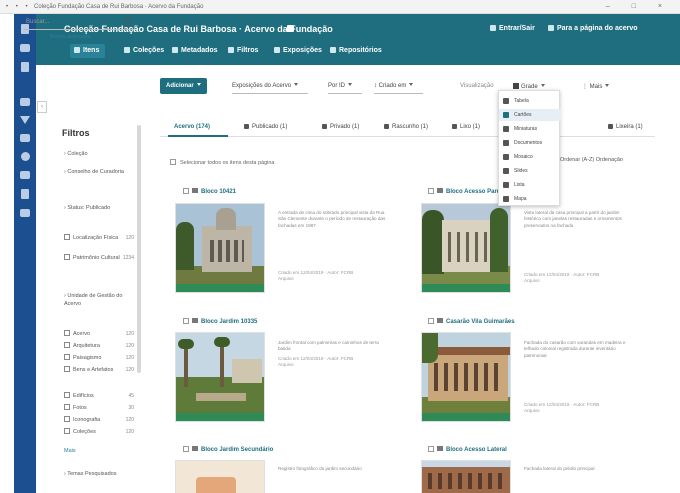 This screenshot has height=493, width=680. I want to click on tab-private: Privado (1), so click(340, 127).